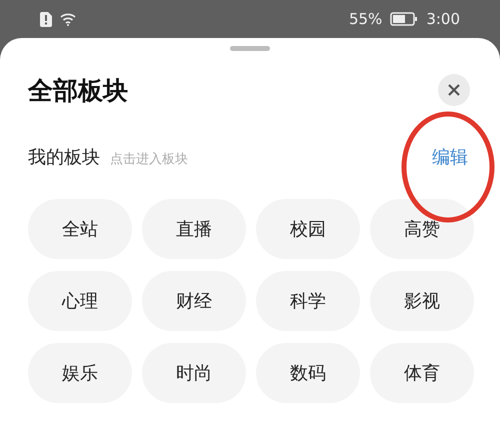 This screenshot has height=442, width=500. Describe the element at coordinates (194, 301) in the screenshot. I see `category-chip: 财经` at that location.